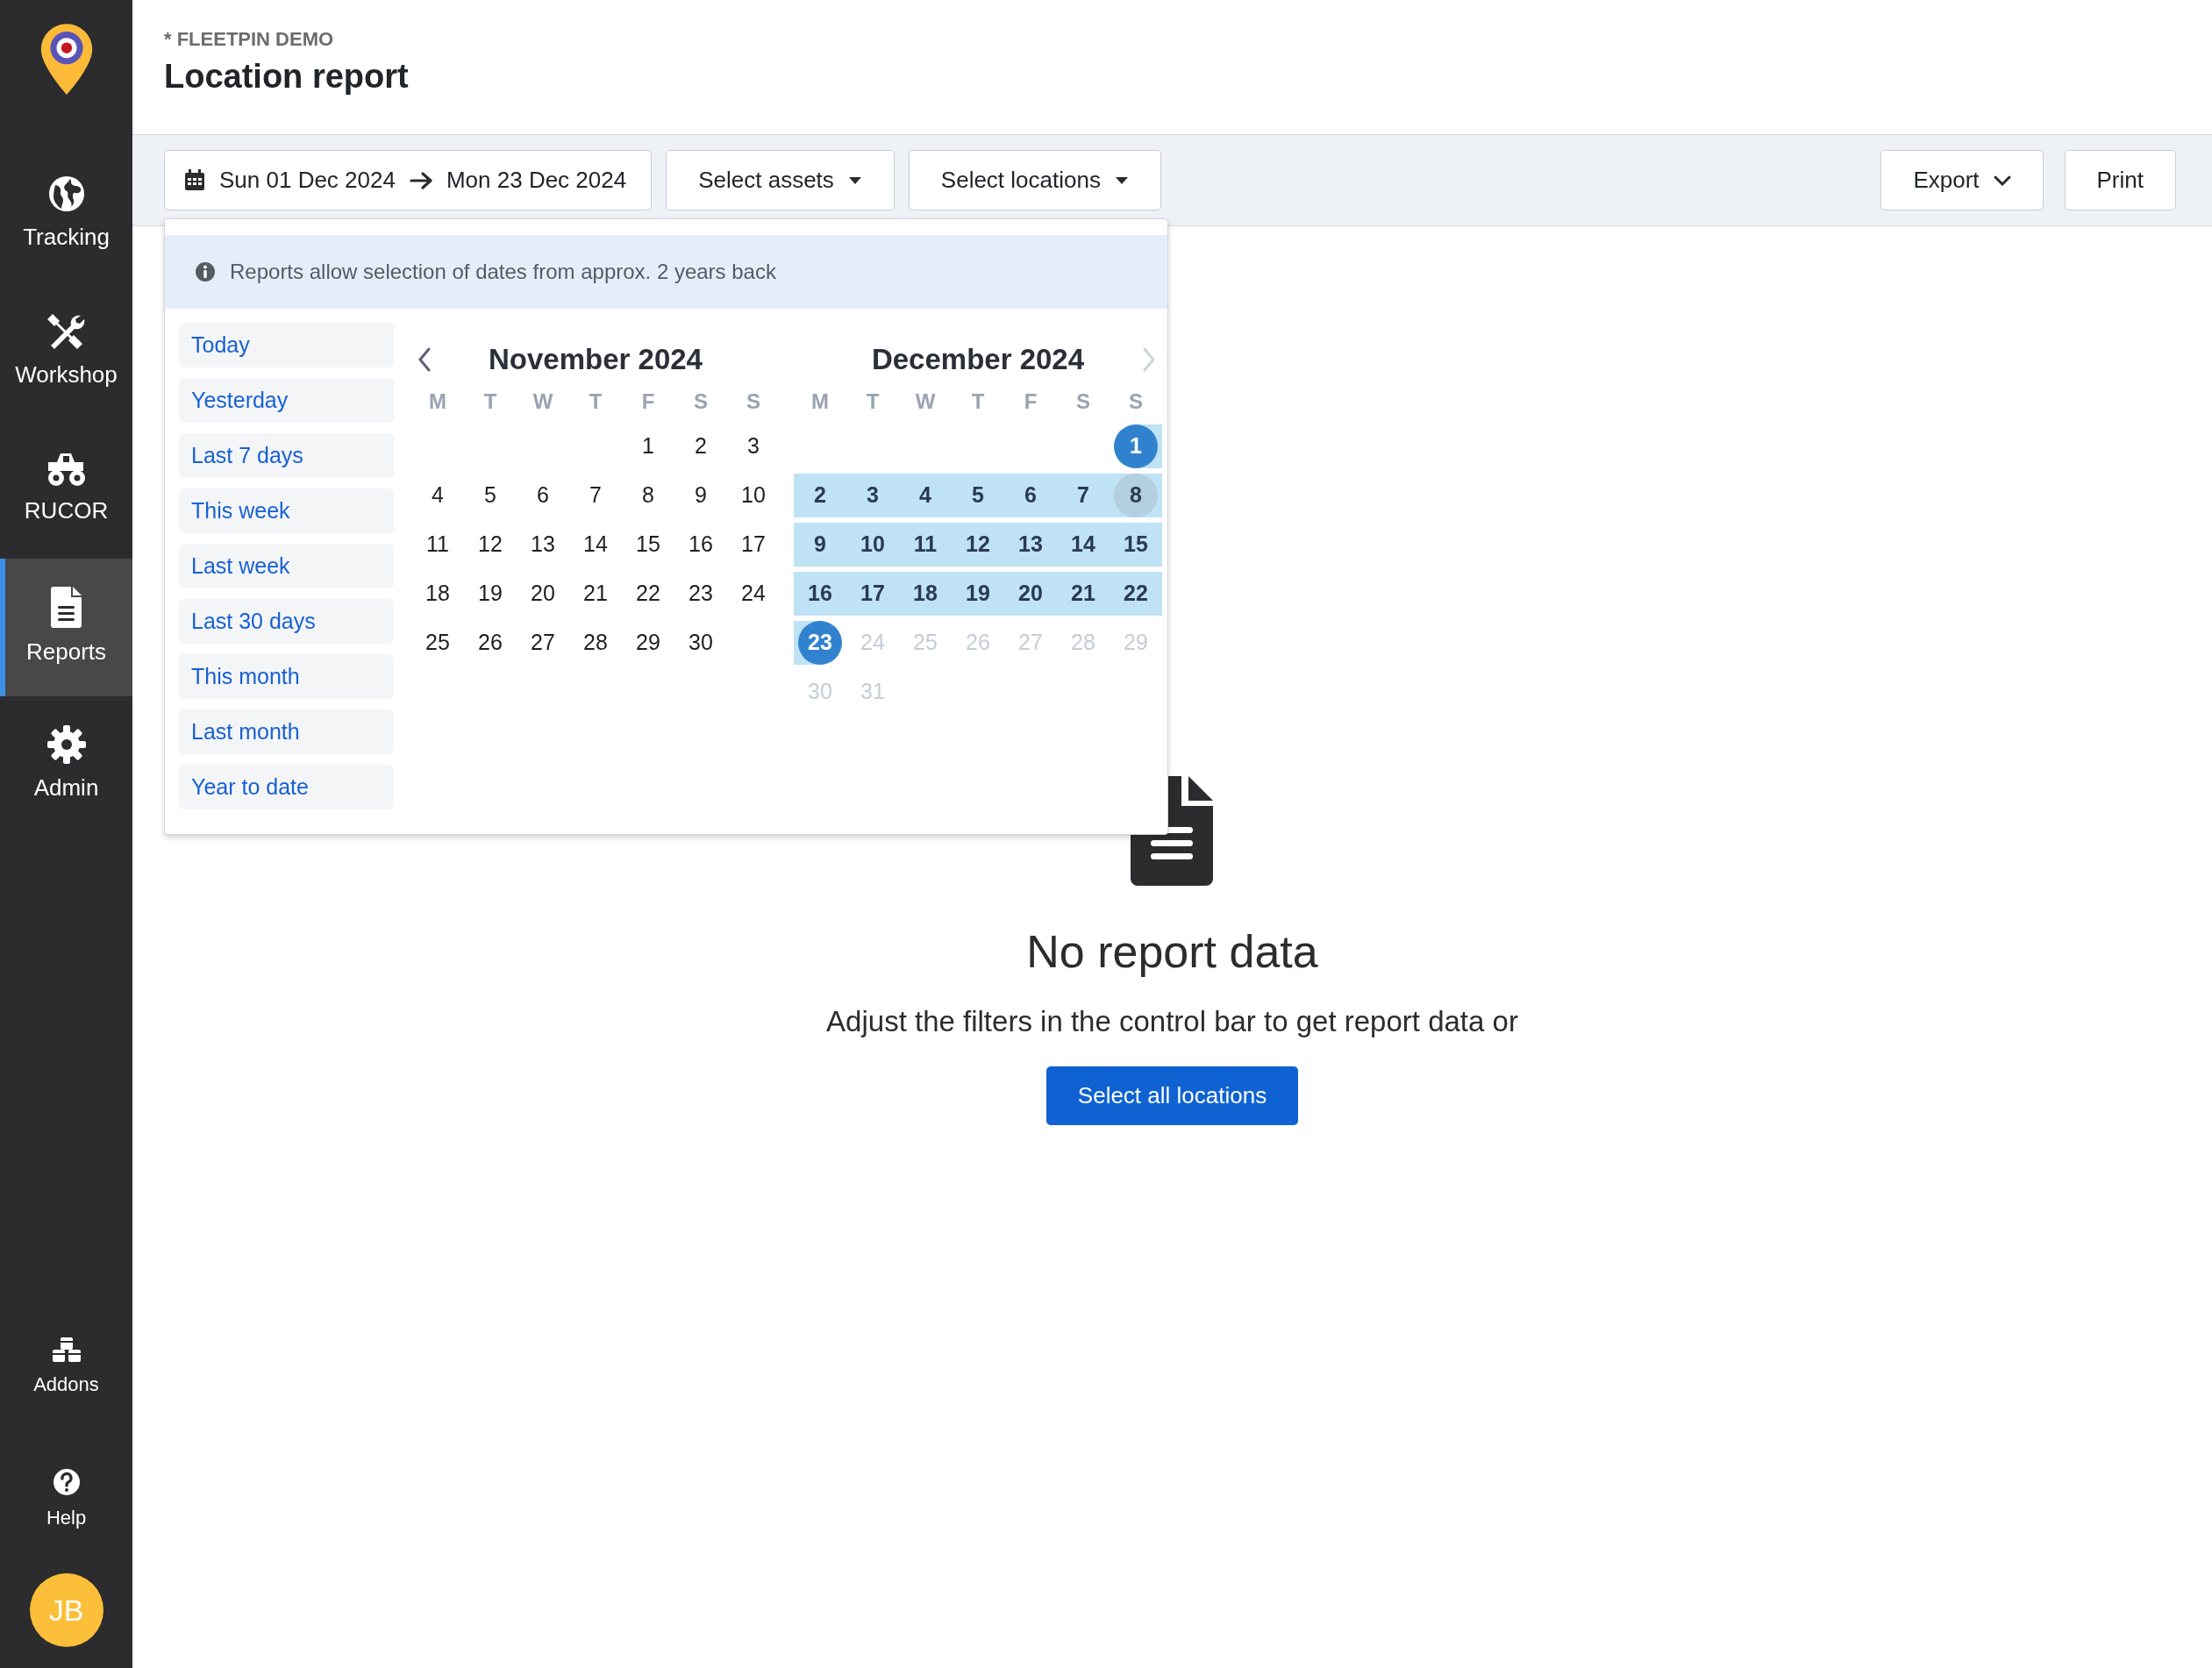 The image size is (2212, 1668). Describe the element at coordinates (66, 490) in the screenshot. I see `sidebar-item: RUCOR` at that location.